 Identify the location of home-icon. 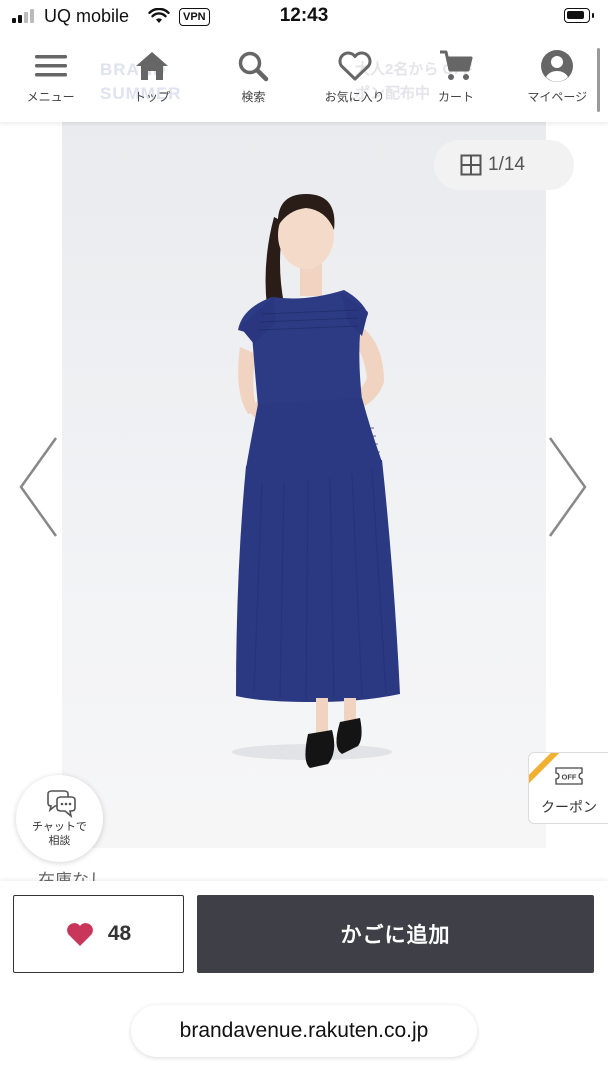
(152, 66).